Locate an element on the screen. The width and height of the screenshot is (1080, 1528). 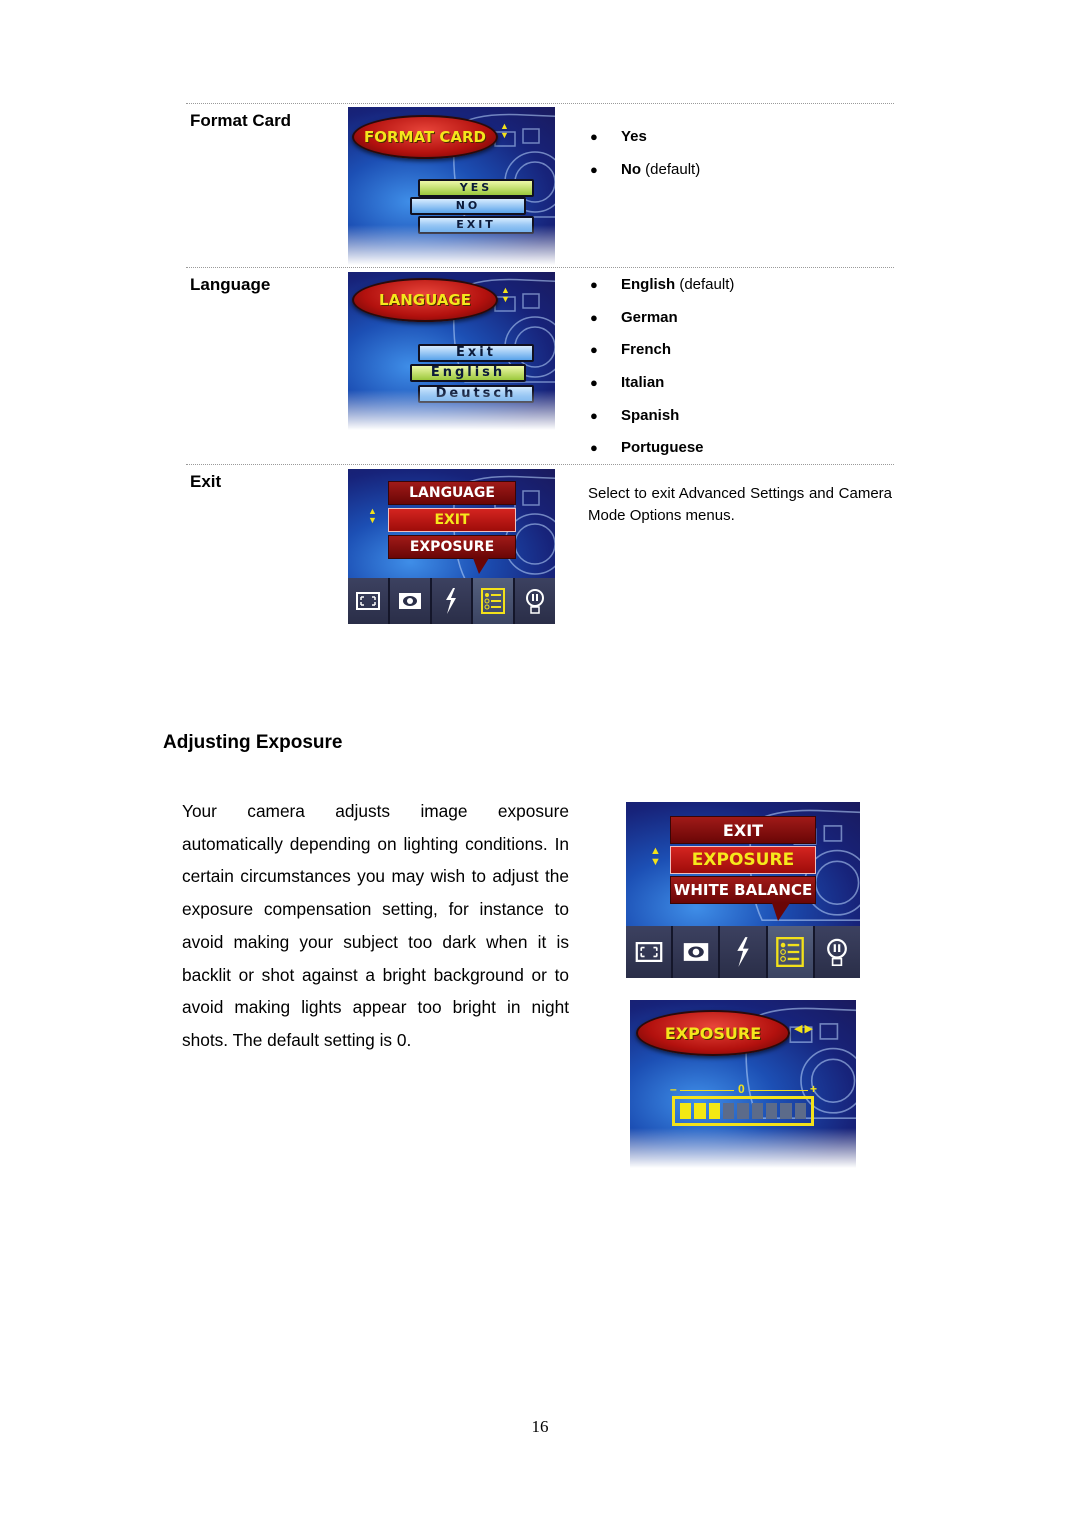
list-item: ● Yes is located at coordinates (618, 136).